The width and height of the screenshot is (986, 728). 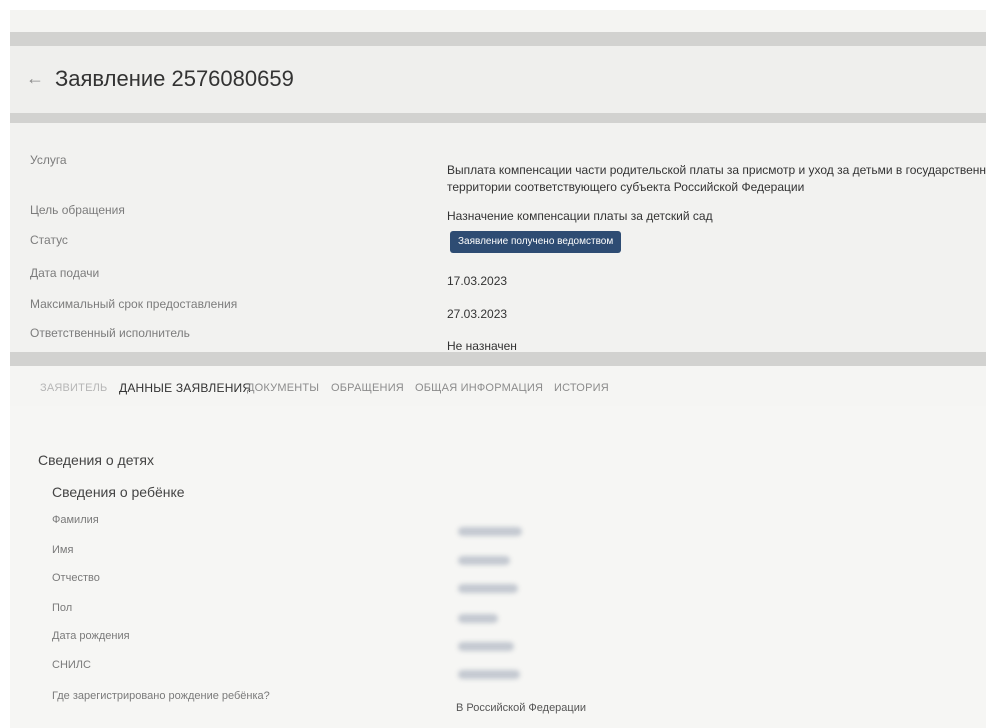 What do you see at coordinates (477, 314) in the screenshot?
I see `deadline-value: 27.03.2023` at bounding box center [477, 314].